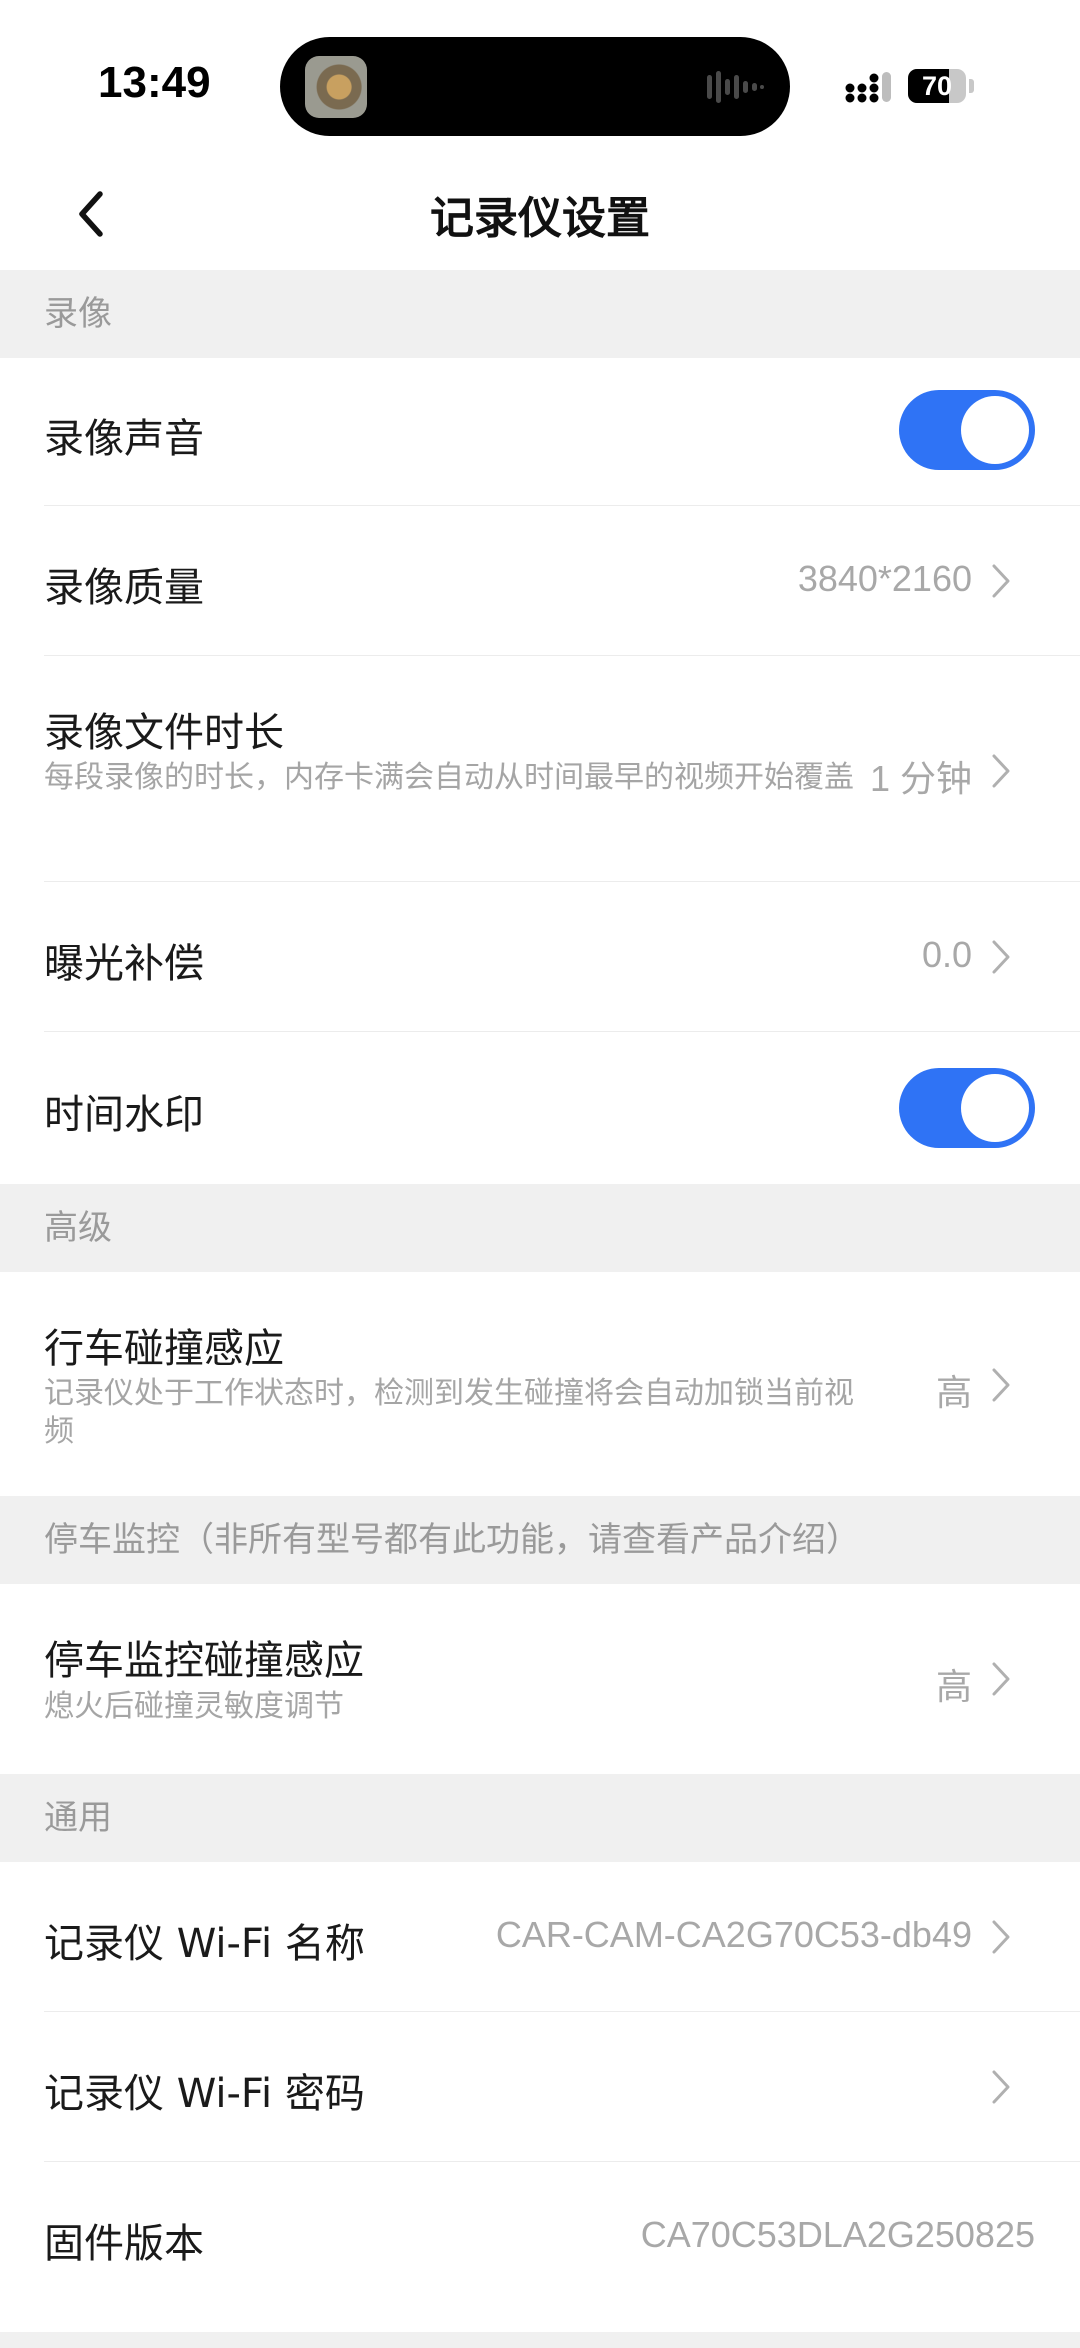 The height and width of the screenshot is (2348, 1080). Describe the element at coordinates (336, 87) in the screenshot. I see `live-activity-thumbnail` at that location.